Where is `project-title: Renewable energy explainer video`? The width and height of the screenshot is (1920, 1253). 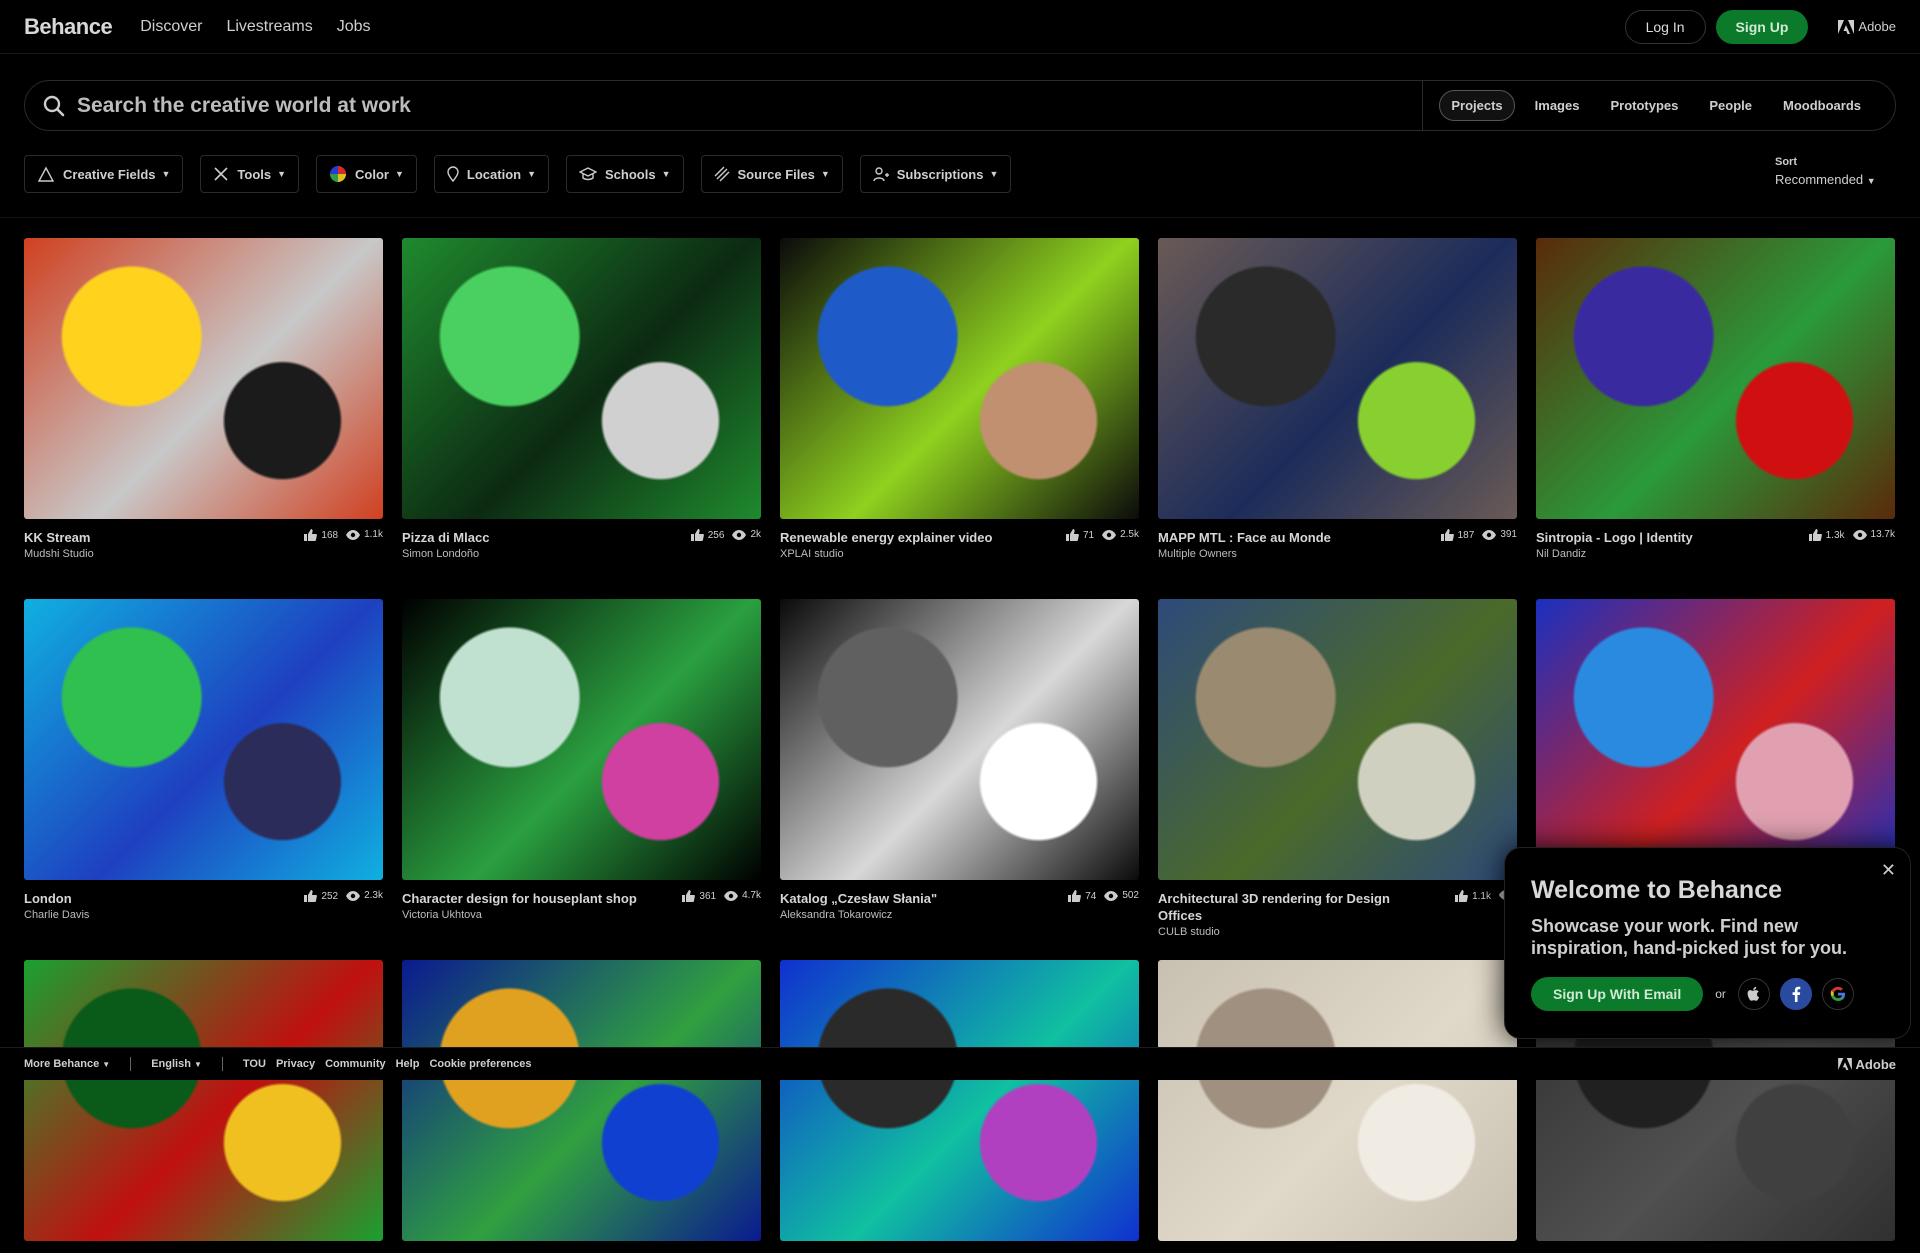 project-title: Renewable energy explainer video is located at coordinates (886, 537).